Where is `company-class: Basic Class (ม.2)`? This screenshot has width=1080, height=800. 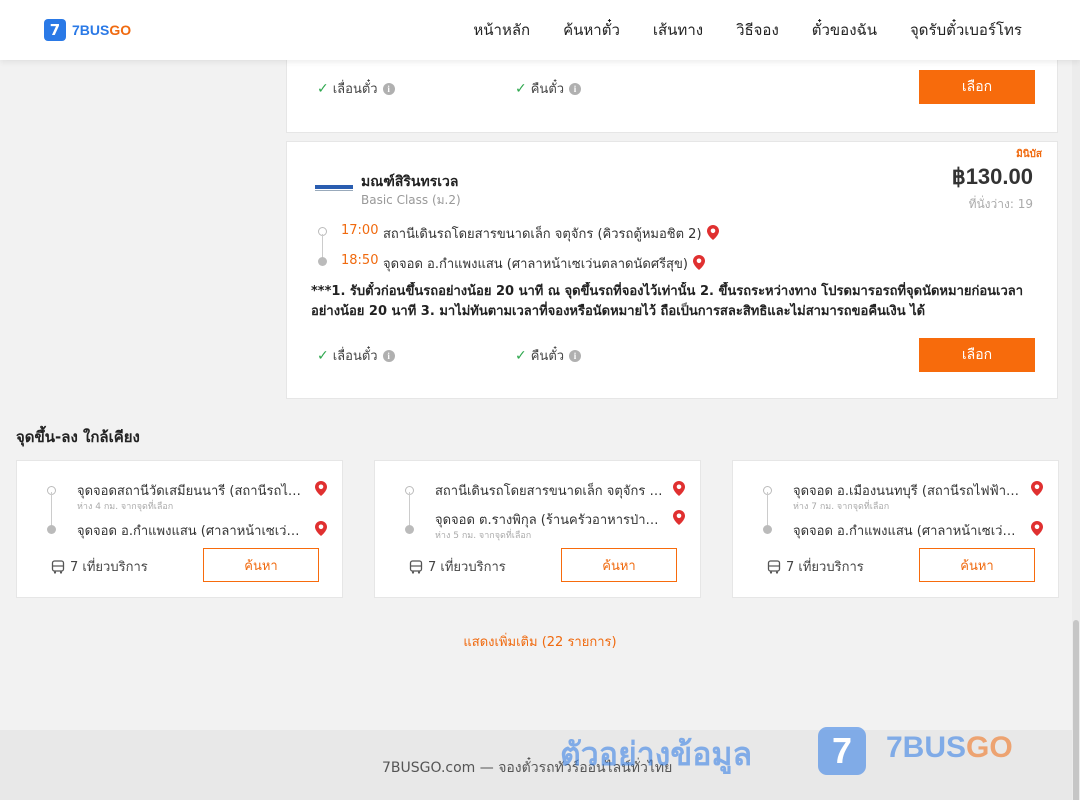
company-class: Basic Class (ม.2) is located at coordinates (411, 200).